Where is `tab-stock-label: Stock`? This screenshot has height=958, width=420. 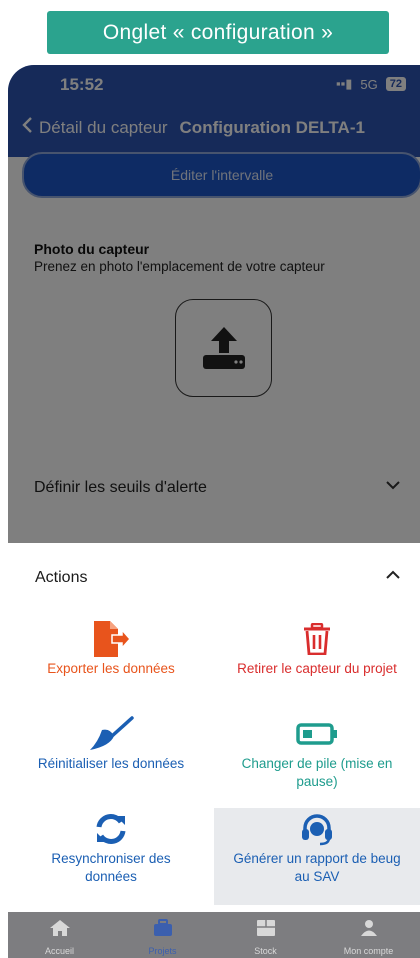 tab-stock-label: Stock is located at coordinates (265, 951).